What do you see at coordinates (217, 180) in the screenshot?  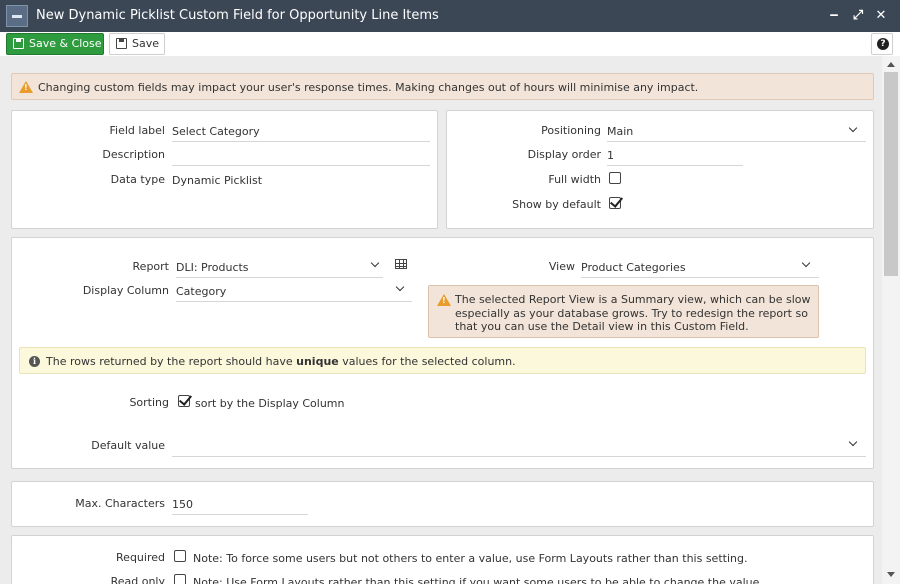 I see `data-type-value: Dynamic Picklist` at bounding box center [217, 180].